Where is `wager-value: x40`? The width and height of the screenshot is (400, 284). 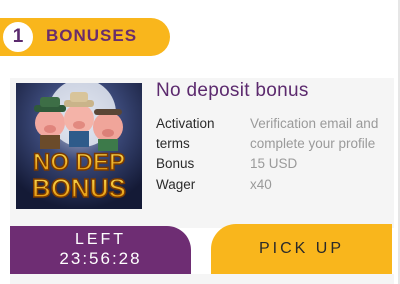 wager-value: x40 is located at coordinates (261, 184).